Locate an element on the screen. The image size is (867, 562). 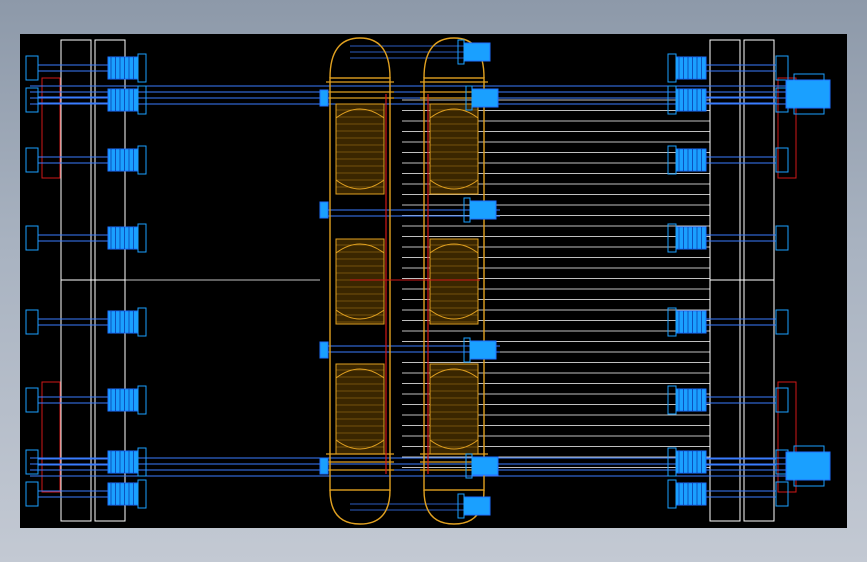
pipe-dome-bottom is located at coordinates (360, 507).